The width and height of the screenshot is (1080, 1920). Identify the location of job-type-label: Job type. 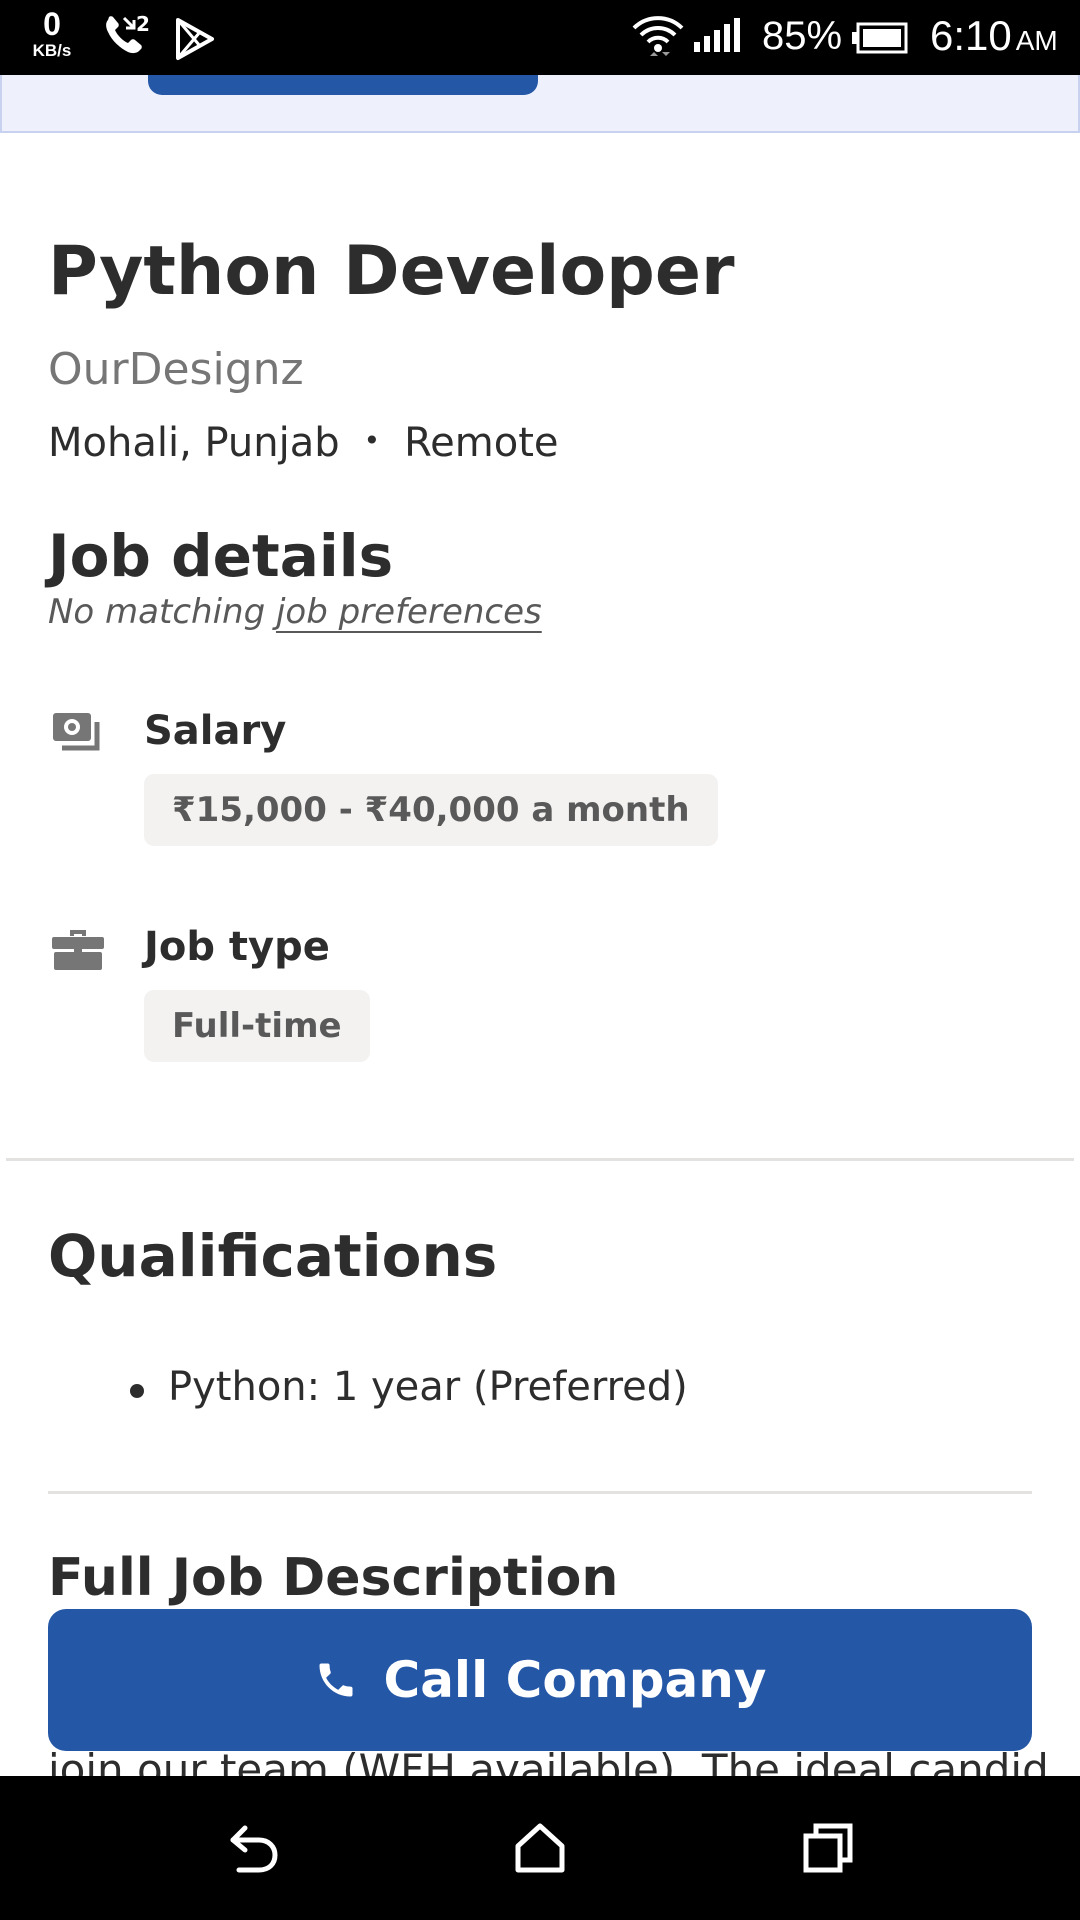
(237, 947).